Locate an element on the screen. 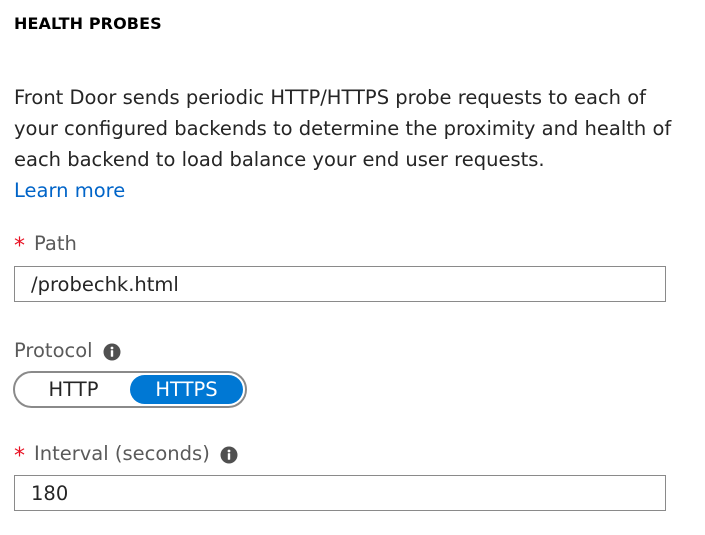 This screenshot has height=535, width=705. section-heading: HEALTH PROBES is located at coordinates (88, 23).